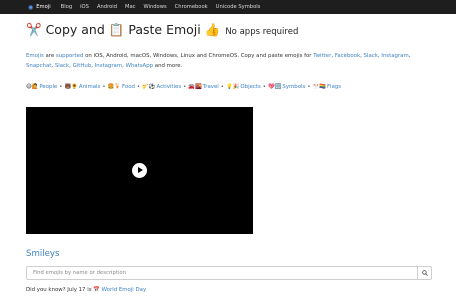 This screenshot has height=300, width=456. Describe the element at coordinates (71, 87) in the screenshot. I see `animals-icon: 🐻🌻` at that location.